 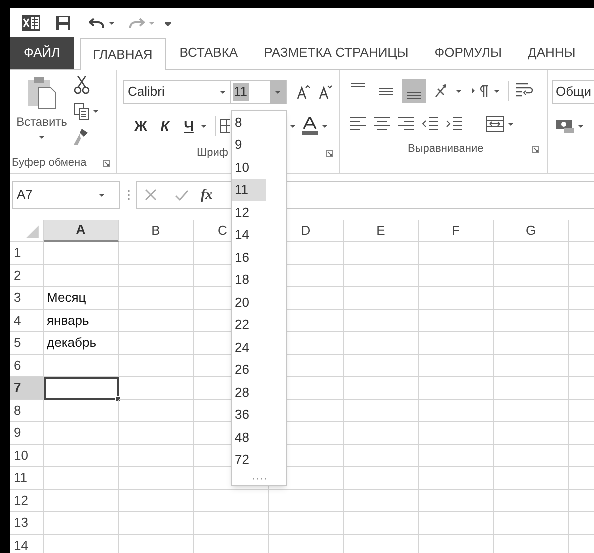 What do you see at coordinates (27, 478) in the screenshot?
I see `row-header: 11` at bounding box center [27, 478].